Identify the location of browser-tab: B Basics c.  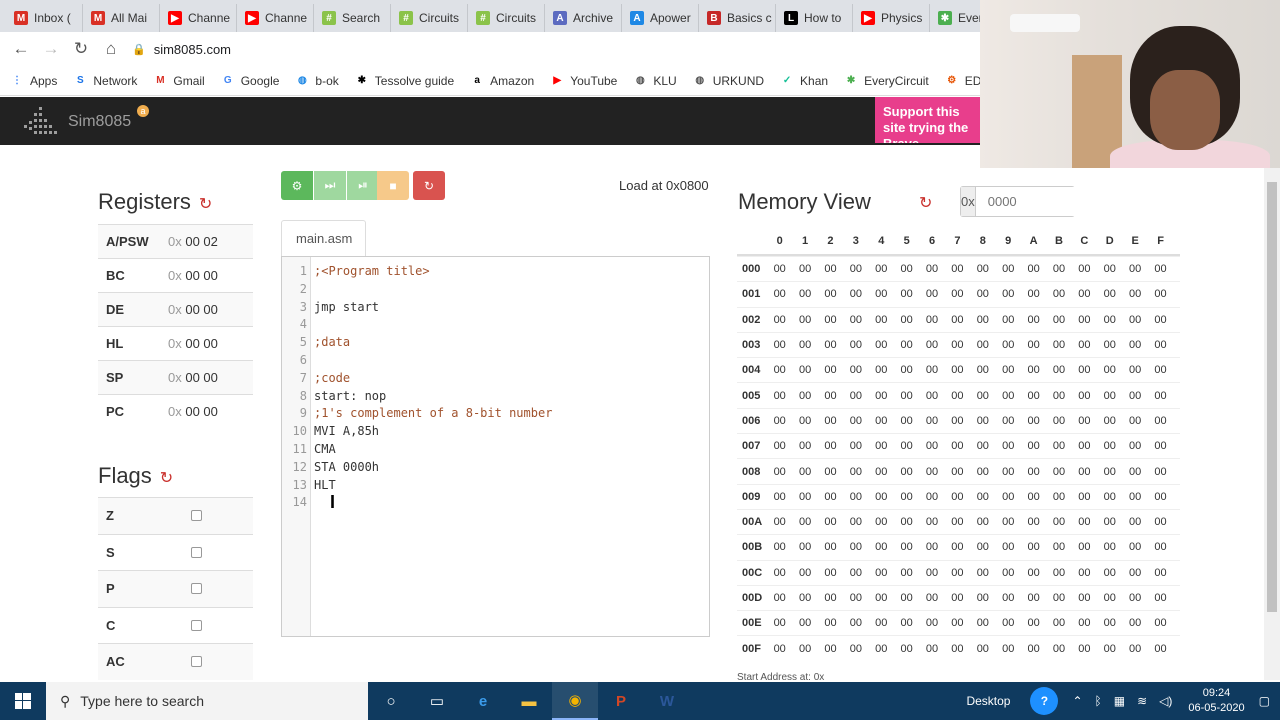
(737, 18).